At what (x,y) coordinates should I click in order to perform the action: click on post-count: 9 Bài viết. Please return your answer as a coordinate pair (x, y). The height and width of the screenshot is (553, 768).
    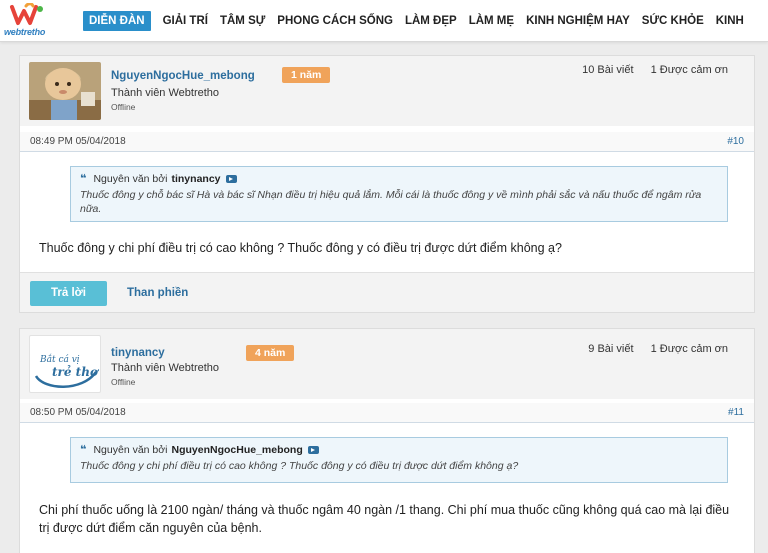
    Looking at the image, I should click on (611, 349).